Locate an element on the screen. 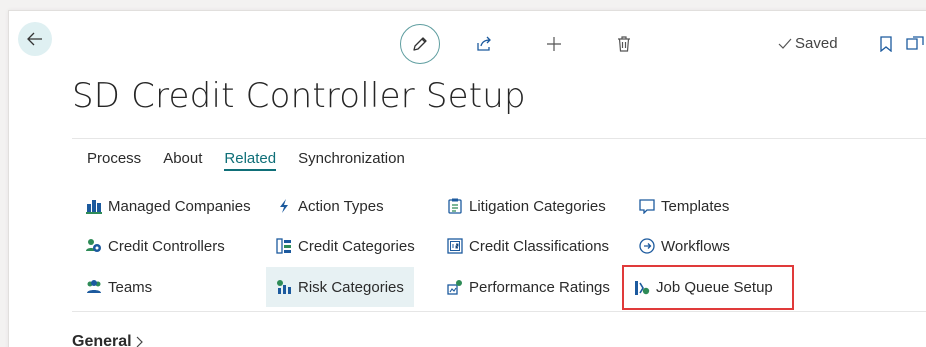 This screenshot has height=347, width=926. action-risk-categories: Risk Categories is located at coordinates (340, 287).